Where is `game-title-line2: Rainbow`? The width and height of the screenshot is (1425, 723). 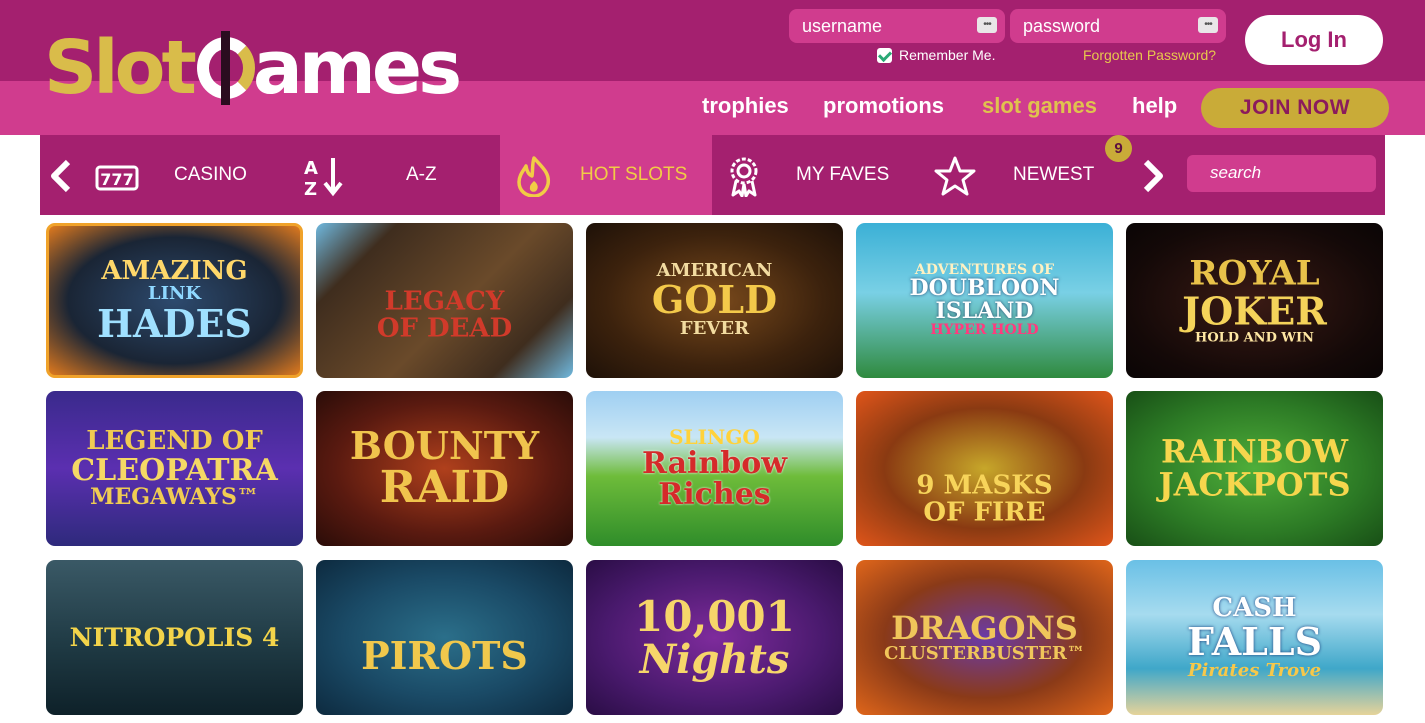
game-title-line2: Rainbow is located at coordinates (714, 463).